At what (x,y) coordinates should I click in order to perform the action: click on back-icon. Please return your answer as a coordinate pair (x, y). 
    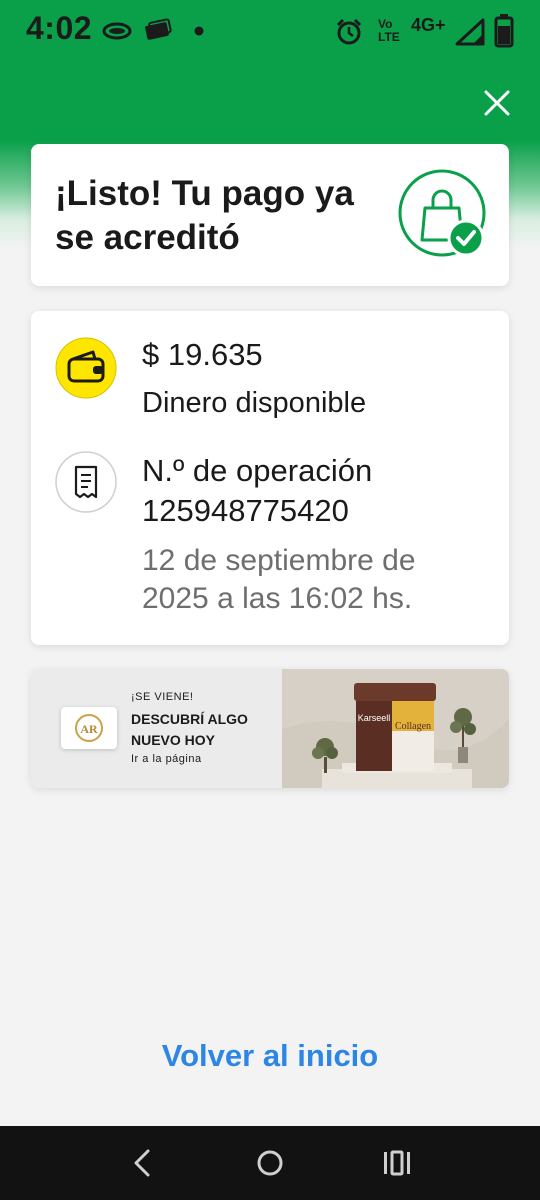
    Looking at the image, I should click on (142, 1163).